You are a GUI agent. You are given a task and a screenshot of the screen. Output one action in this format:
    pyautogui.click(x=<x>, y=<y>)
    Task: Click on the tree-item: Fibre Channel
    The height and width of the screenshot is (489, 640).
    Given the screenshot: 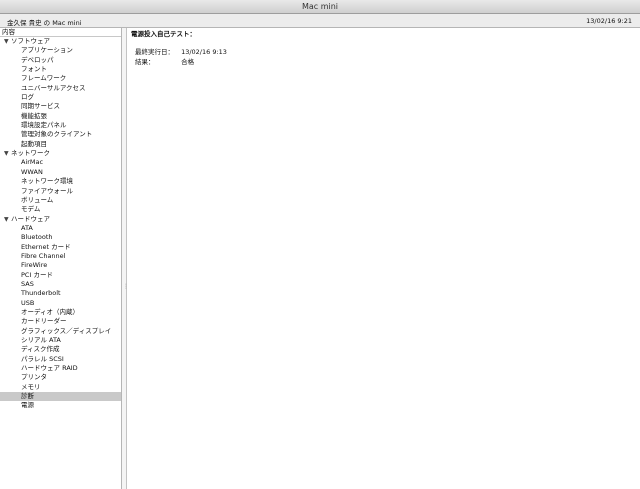 What is the action you would take?
    pyautogui.click(x=60, y=256)
    